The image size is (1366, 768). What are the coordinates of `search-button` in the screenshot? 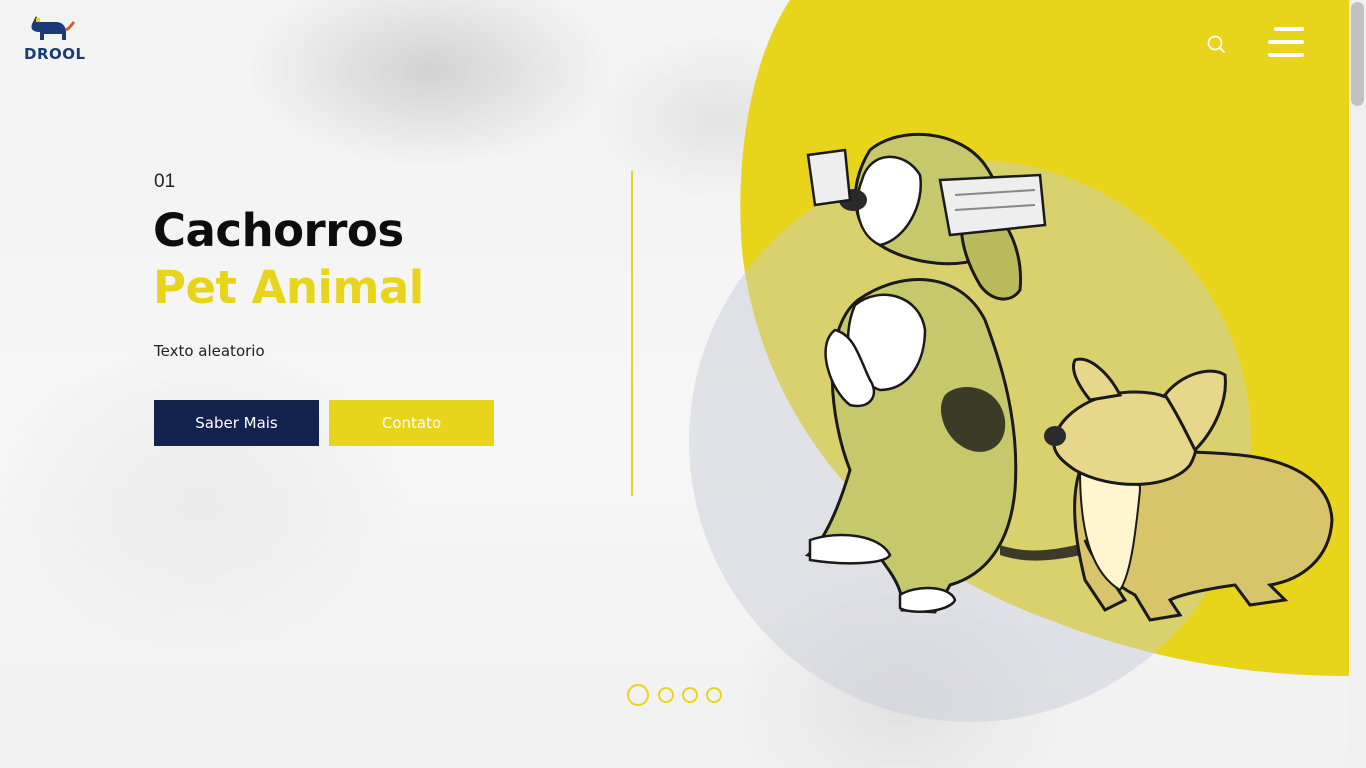 It's located at (1216, 44).